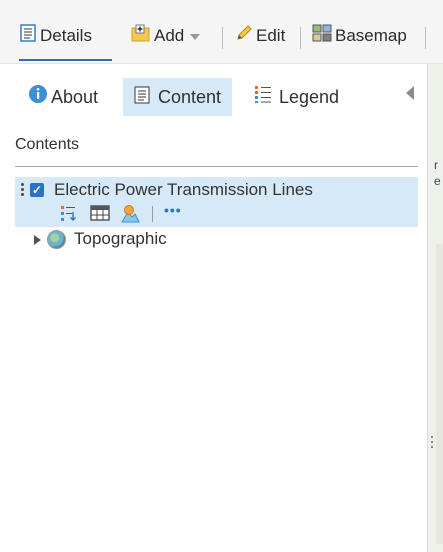 The image size is (443, 552). I want to click on details-button: Details, so click(65, 41).